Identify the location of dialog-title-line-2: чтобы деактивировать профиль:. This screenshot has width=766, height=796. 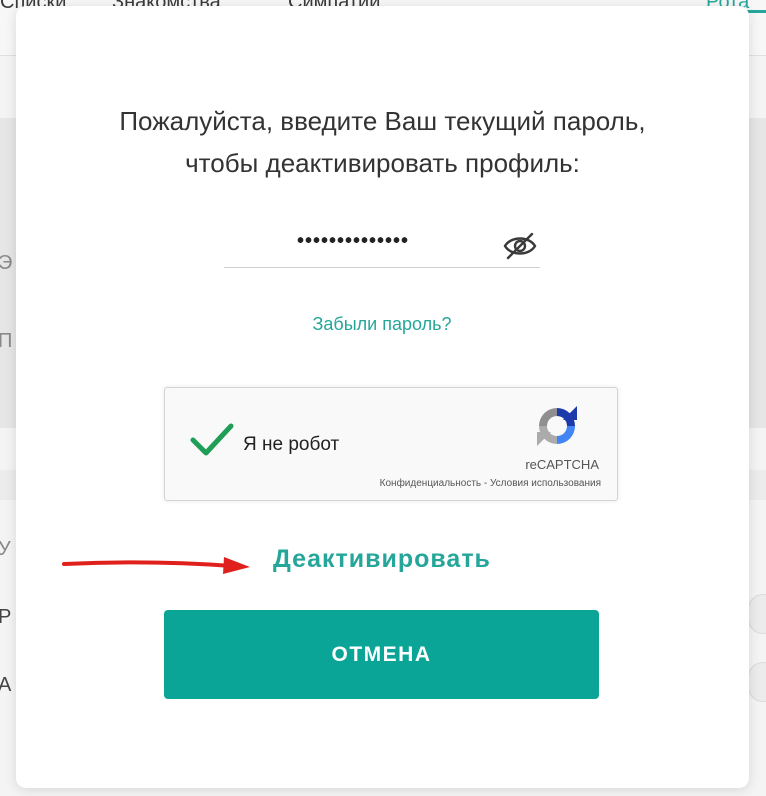
(382, 163).